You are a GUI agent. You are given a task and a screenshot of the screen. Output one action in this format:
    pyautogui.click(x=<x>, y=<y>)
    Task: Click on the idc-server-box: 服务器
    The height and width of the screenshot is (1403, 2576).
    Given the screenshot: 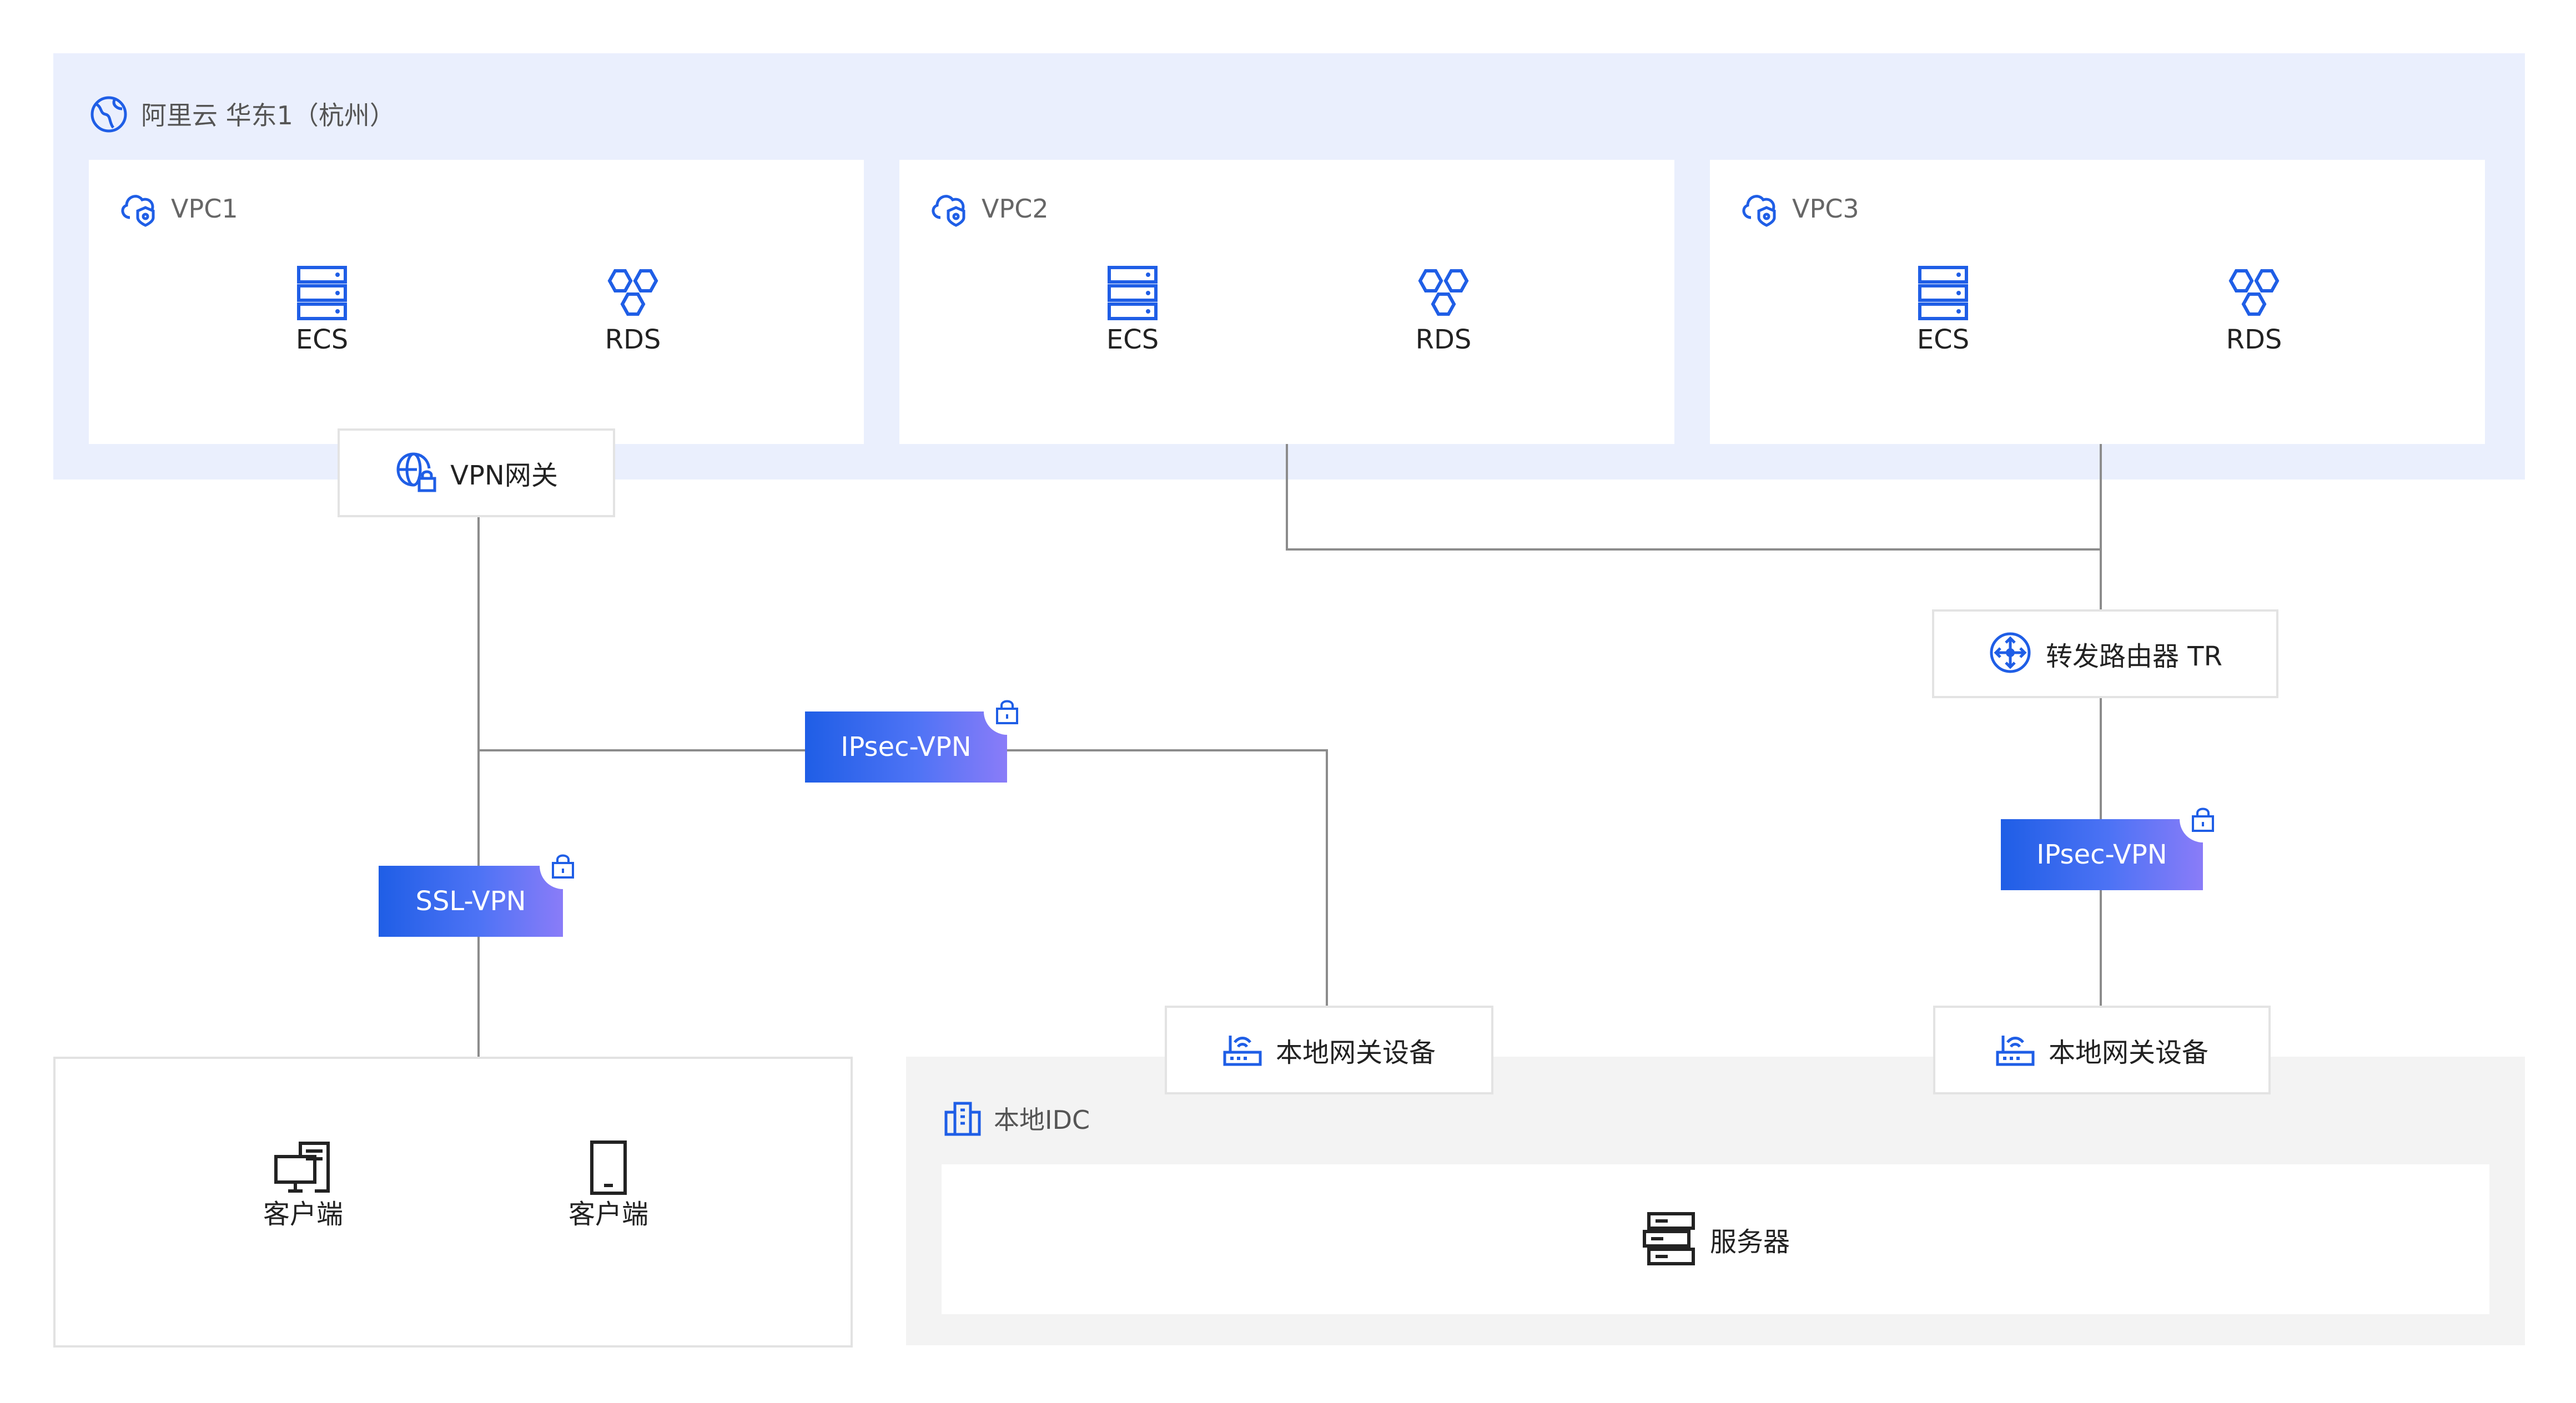 What is the action you would take?
    pyautogui.click(x=1715, y=1239)
    